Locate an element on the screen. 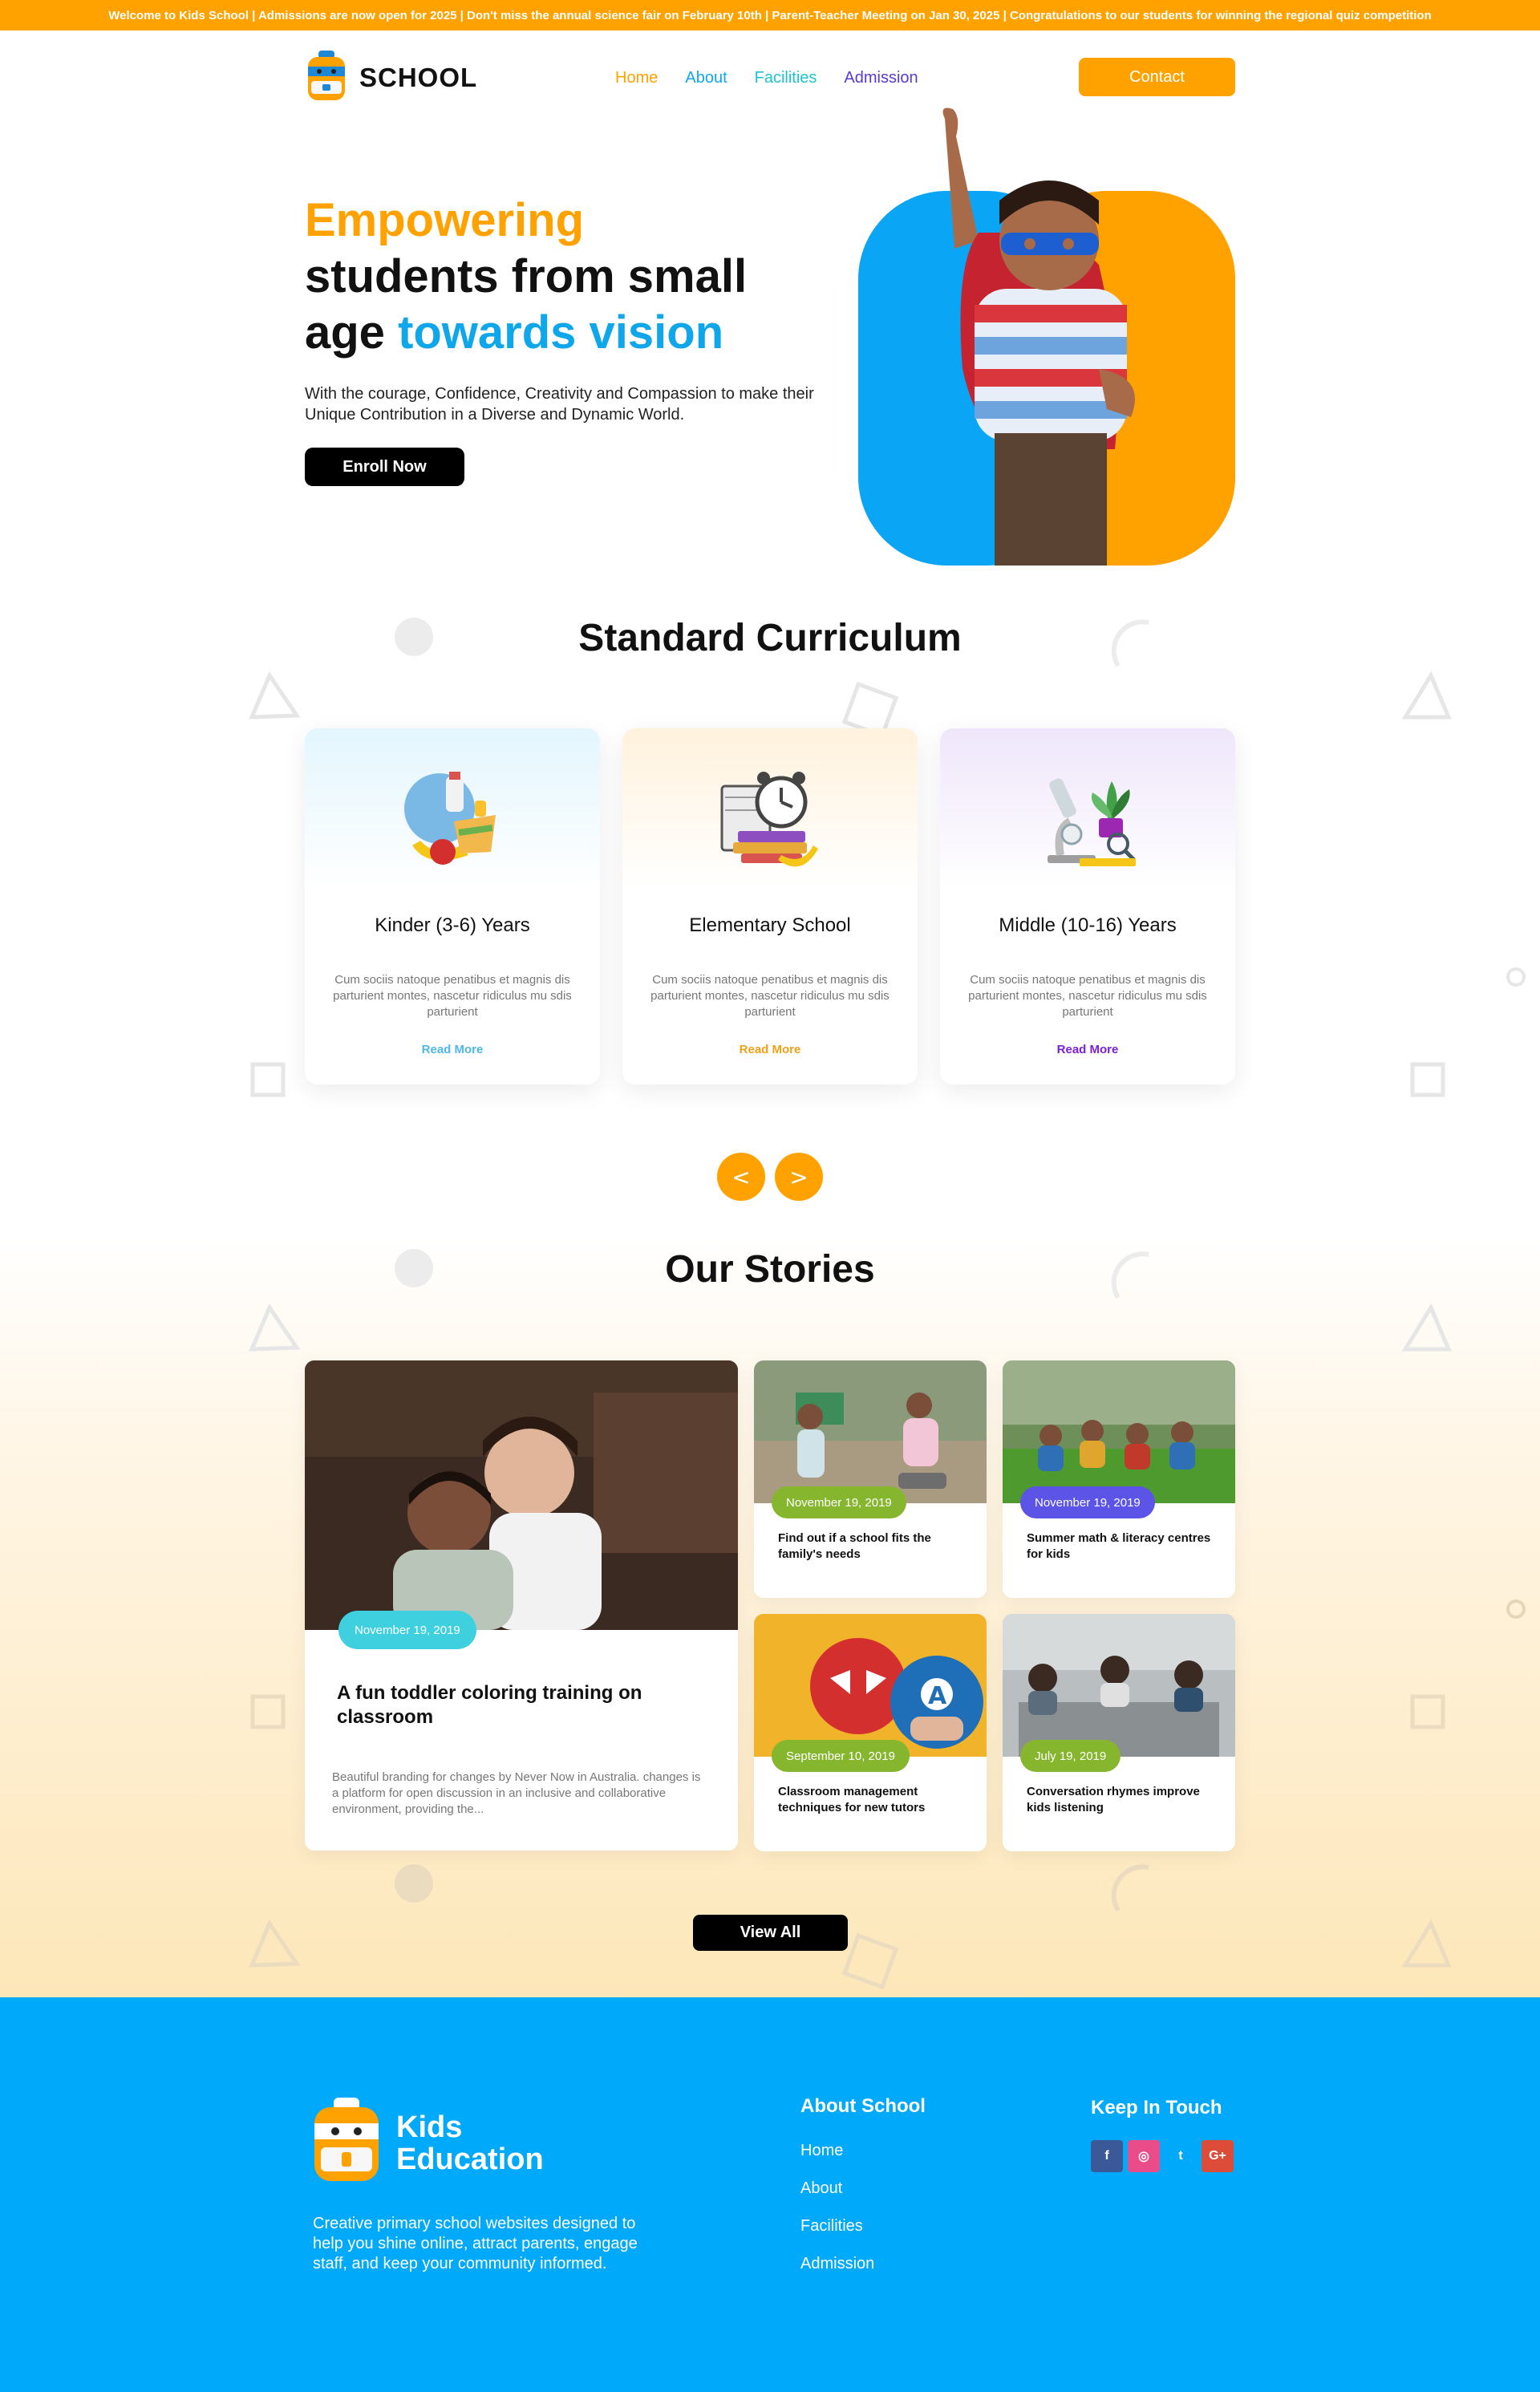 This screenshot has width=1540, height=2392. contact-button: Contact is located at coordinates (1157, 77).